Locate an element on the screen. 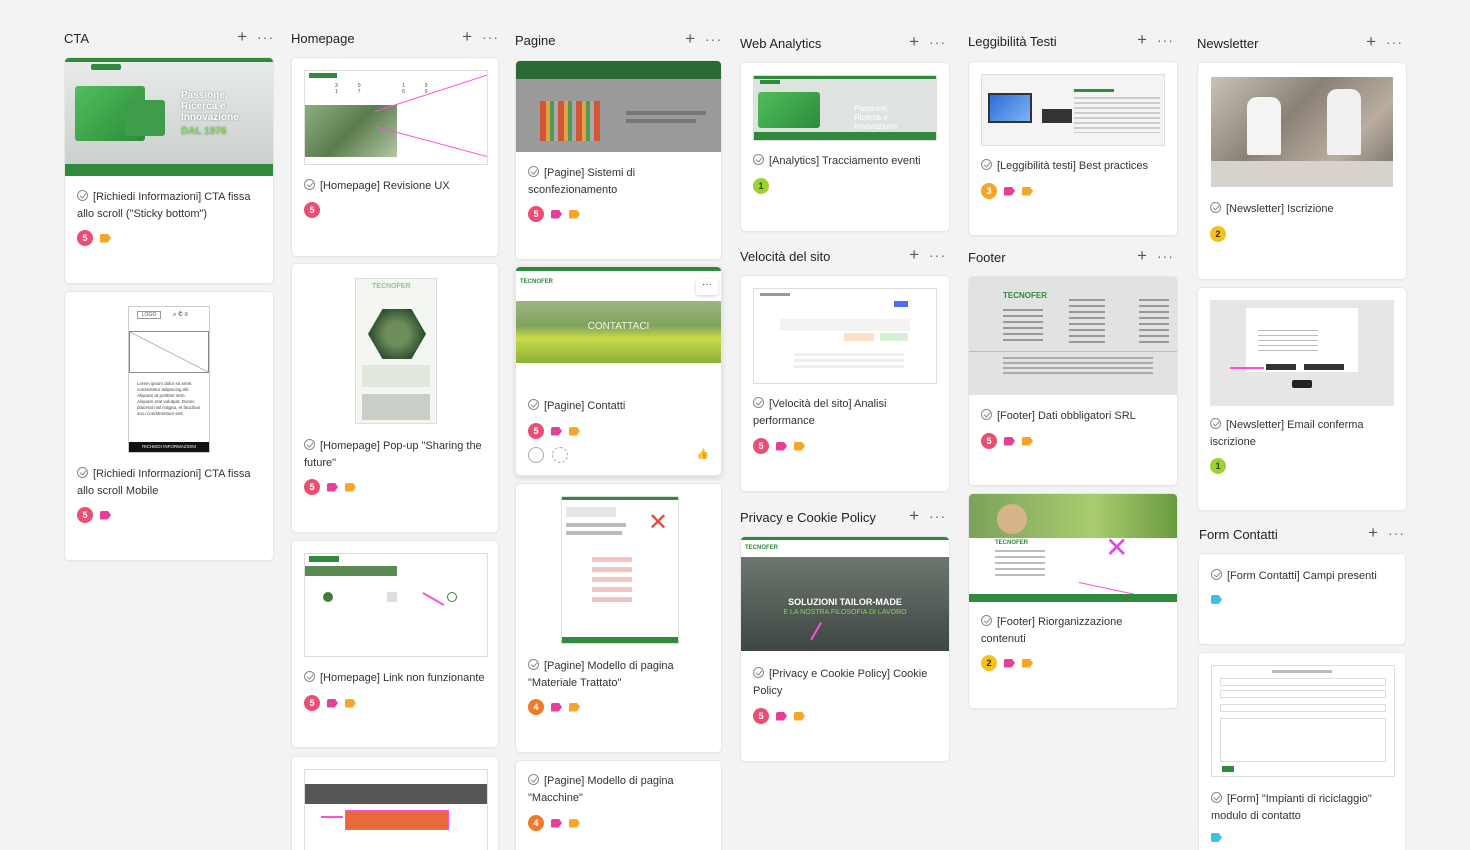 The height and width of the screenshot is (850, 1470). card-title: [Form Contatti] Campi presenti is located at coordinates (1302, 576).